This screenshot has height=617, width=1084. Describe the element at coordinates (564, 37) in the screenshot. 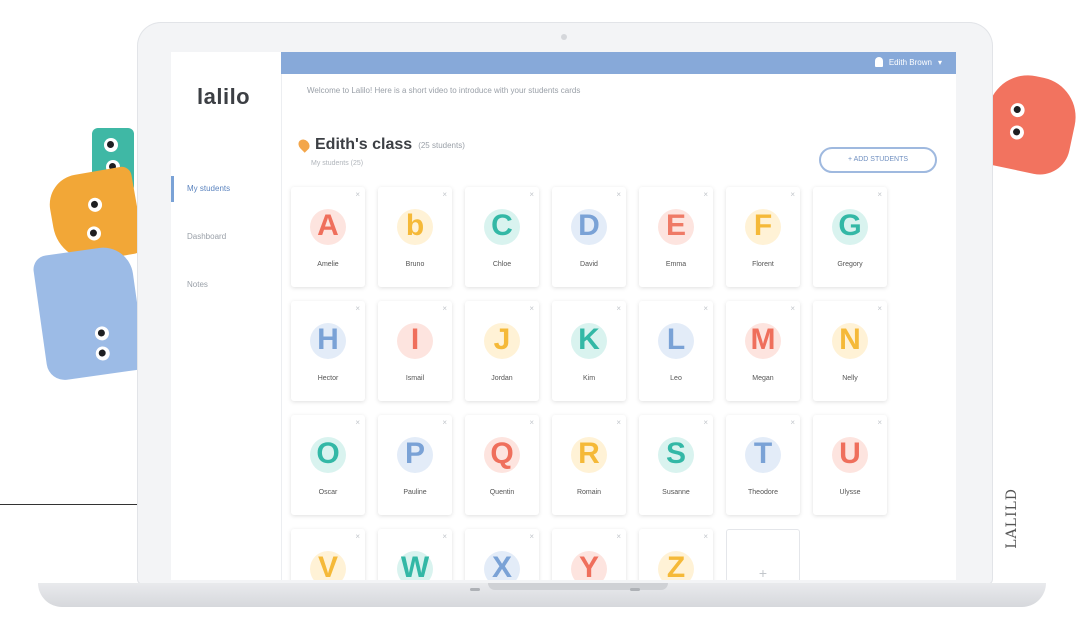

I see `camera-icon` at that location.